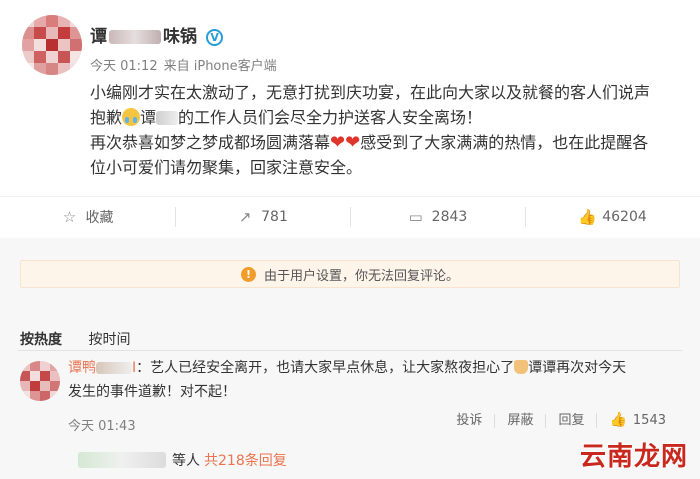 The width and height of the screenshot is (700, 479). What do you see at coordinates (286, 117) in the screenshot?
I see `post-line-2: 抱歉谭的工作人员们会尽全力护送客人安全离场！` at bounding box center [286, 117].